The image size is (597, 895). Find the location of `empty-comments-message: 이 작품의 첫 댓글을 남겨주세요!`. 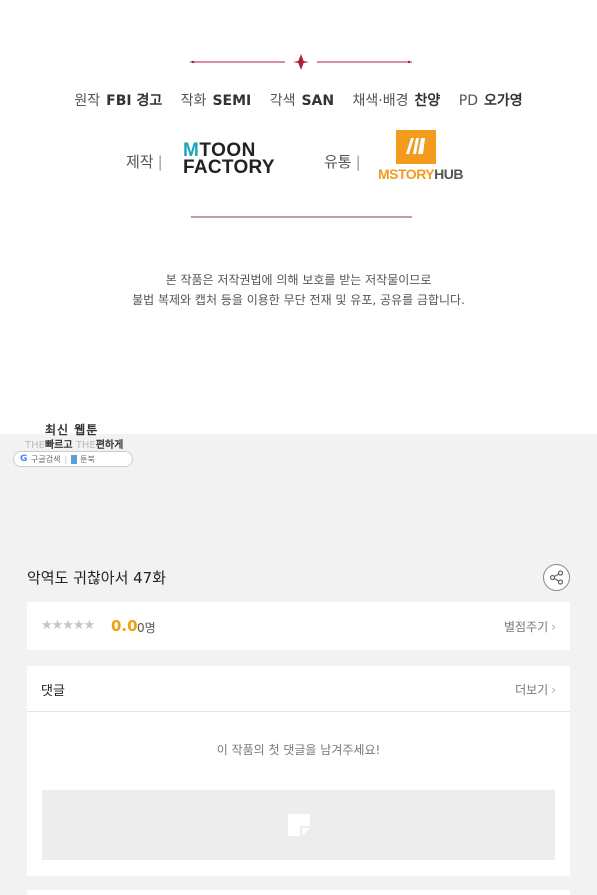

empty-comments-message: 이 작품의 첫 댓글을 남겨주세요! is located at coordinates (298, 750).